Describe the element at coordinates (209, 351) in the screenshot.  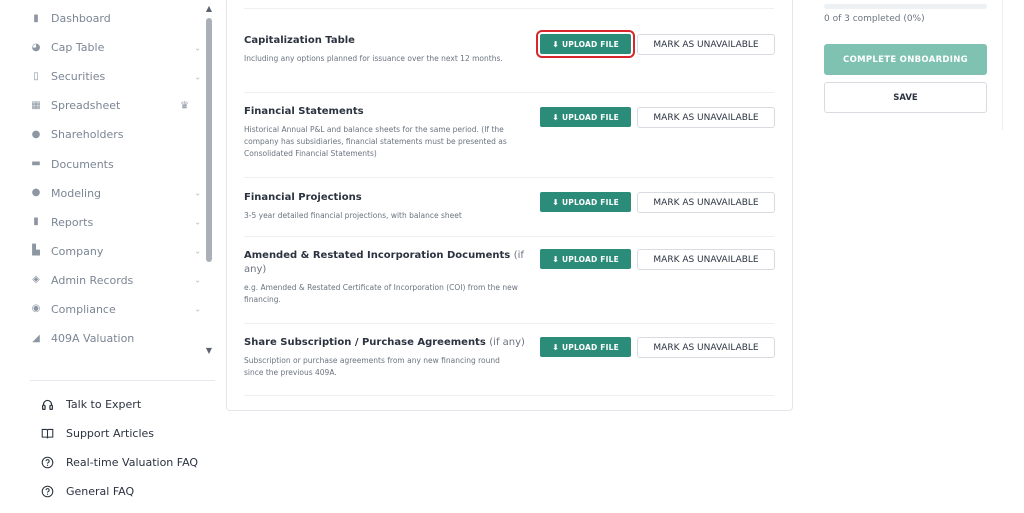
I see `scroll-down-arrow-icon: ▼` at that location.